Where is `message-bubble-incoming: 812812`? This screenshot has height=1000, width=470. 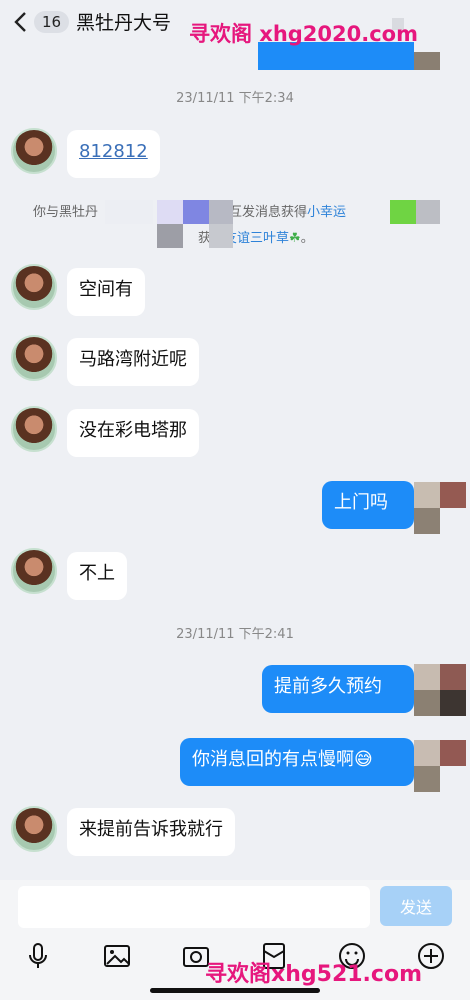 message-bubble-incoming: 812812 is located at coordinates (113, 154).